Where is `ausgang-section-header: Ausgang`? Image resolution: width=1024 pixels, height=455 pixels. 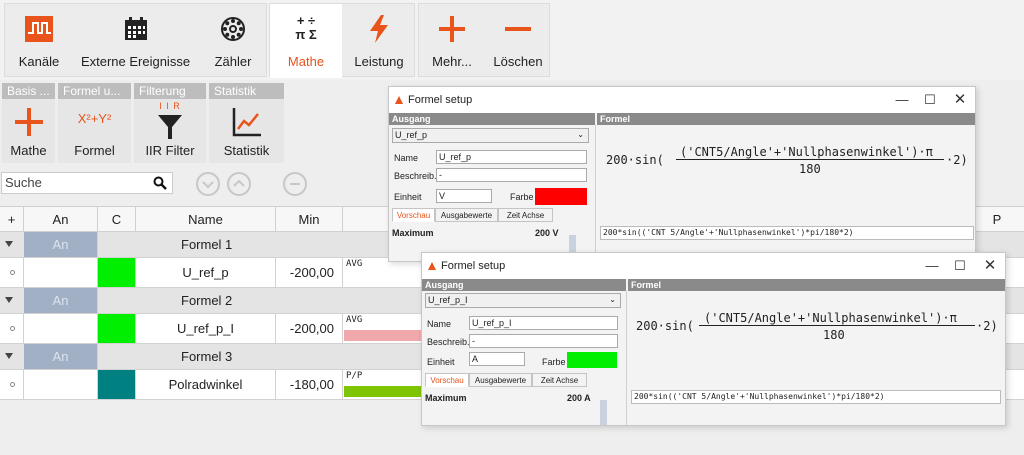 ausgang-section-header: Ausgang is located at coordinates (492, 119).